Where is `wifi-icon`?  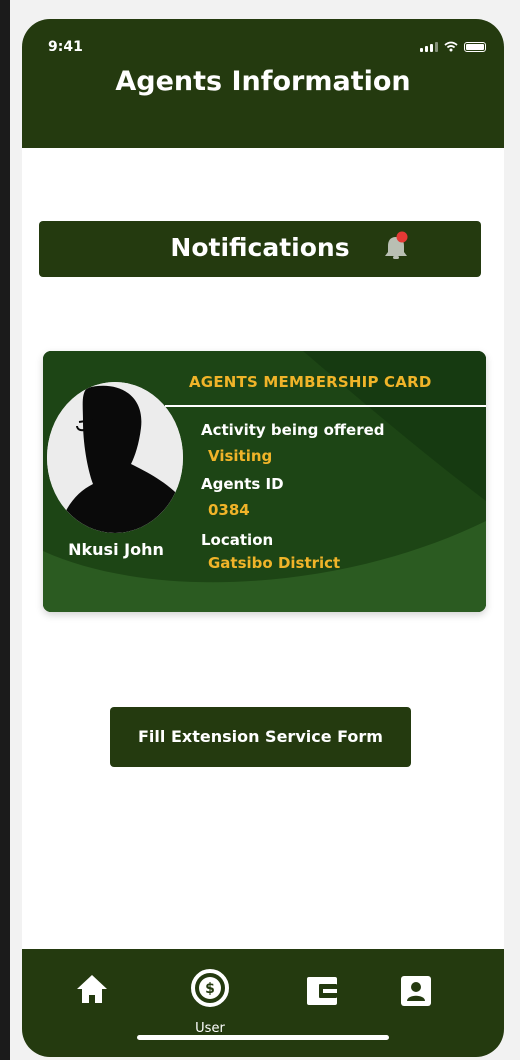 wifi-icon is located at coordinates (451, 46).